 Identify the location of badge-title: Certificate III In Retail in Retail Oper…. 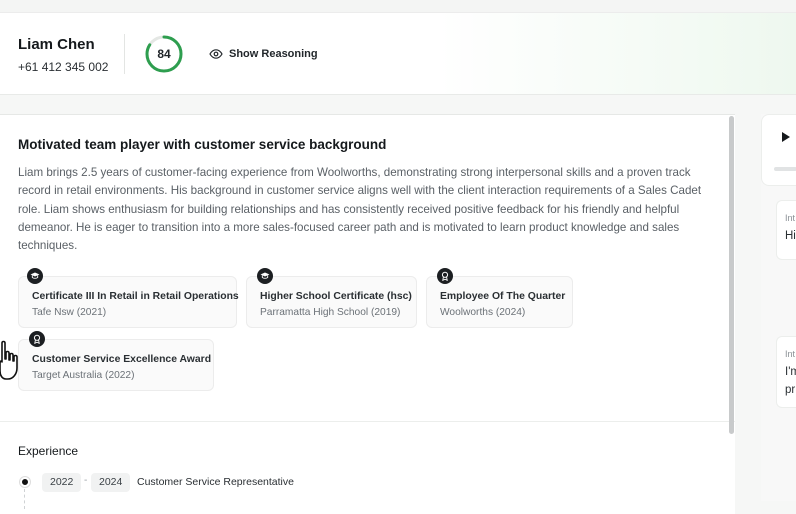
(135, 296).